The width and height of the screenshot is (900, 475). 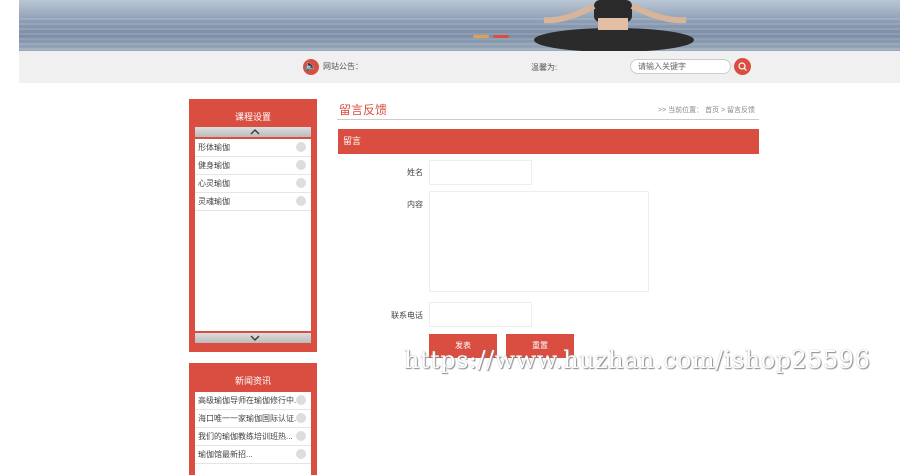 What do you see at coordinates (706, 110) in the screenshot?
I see `breadcrumb: >> 当前位置： 首页 > 留言反馈` at bounding box center [706, 110].